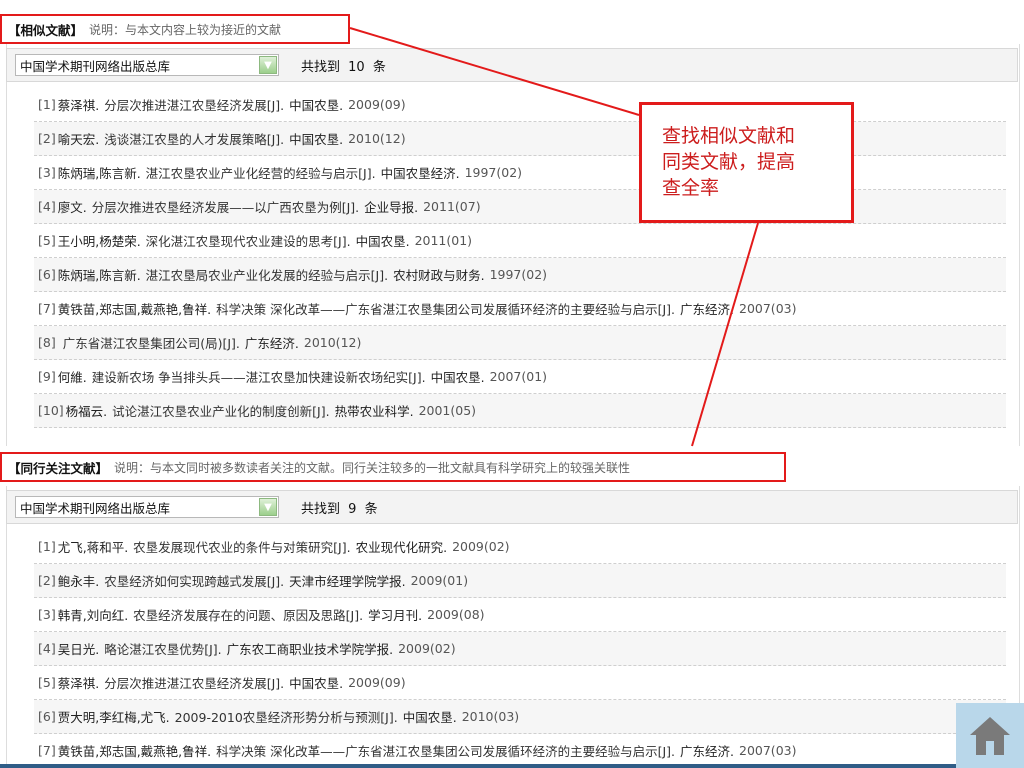 Image resolution: width=1024 pixels, height=768 pixels. Describe the element at coordinates (729, 136) in the screenshot. I see `callout-line-1: 查找相似文献和` at that location.